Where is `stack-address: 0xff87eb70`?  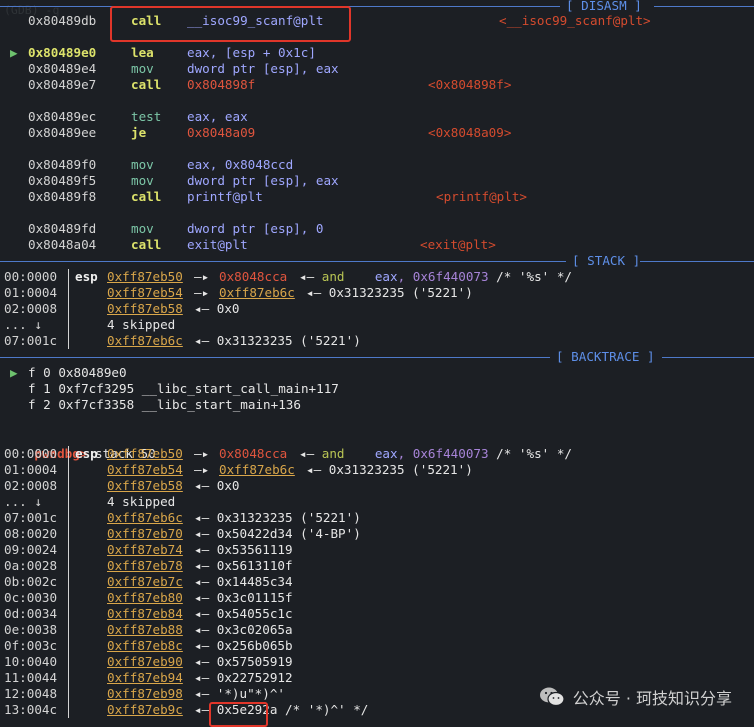 stack-address: 0xff87eb70 is located at coordinates (145, 534).